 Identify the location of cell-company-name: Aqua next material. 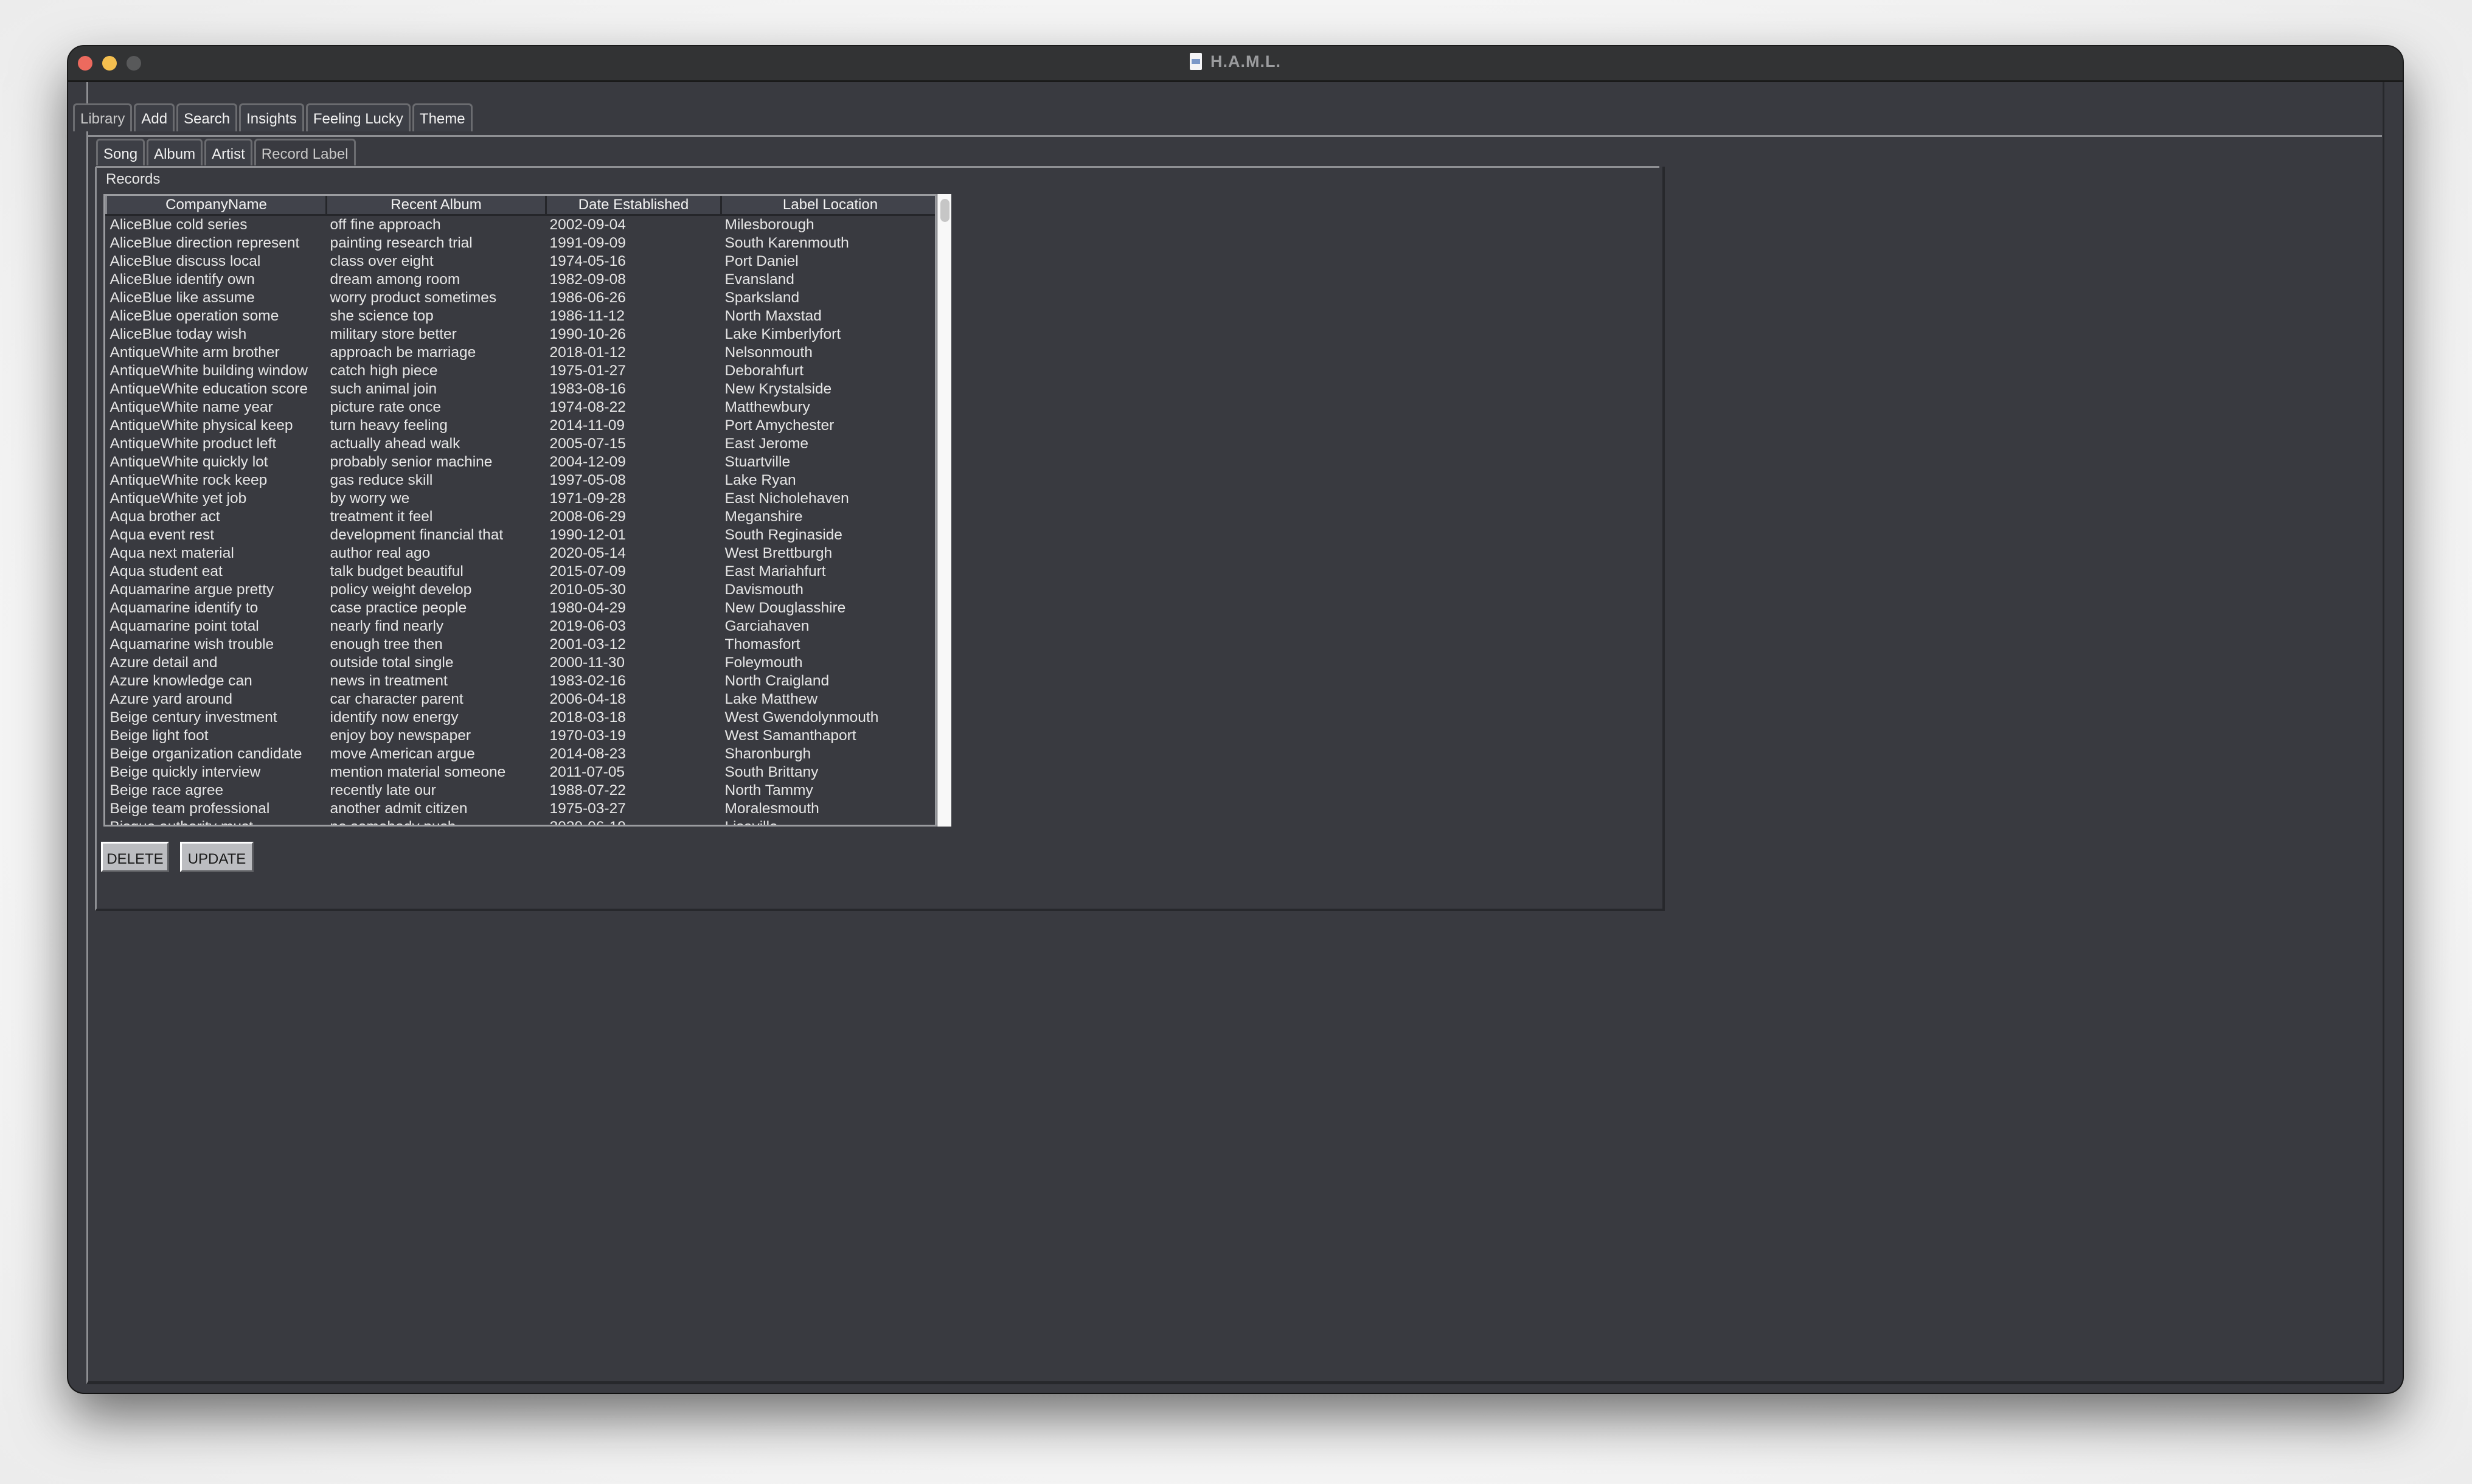
(171, 553).